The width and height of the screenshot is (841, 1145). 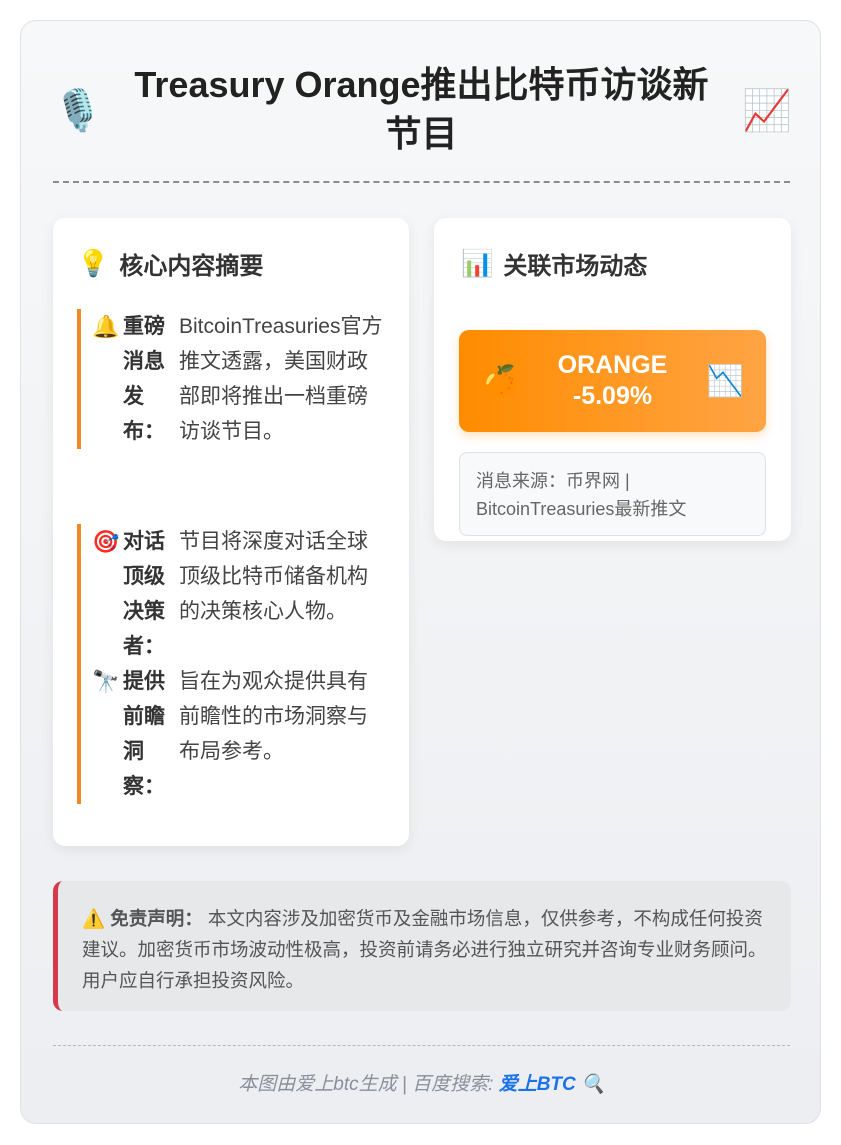 What do you see at coordinates (421, 1045) in the screenshot?
I see `footer-divider` at bounding box center [421, 1045].